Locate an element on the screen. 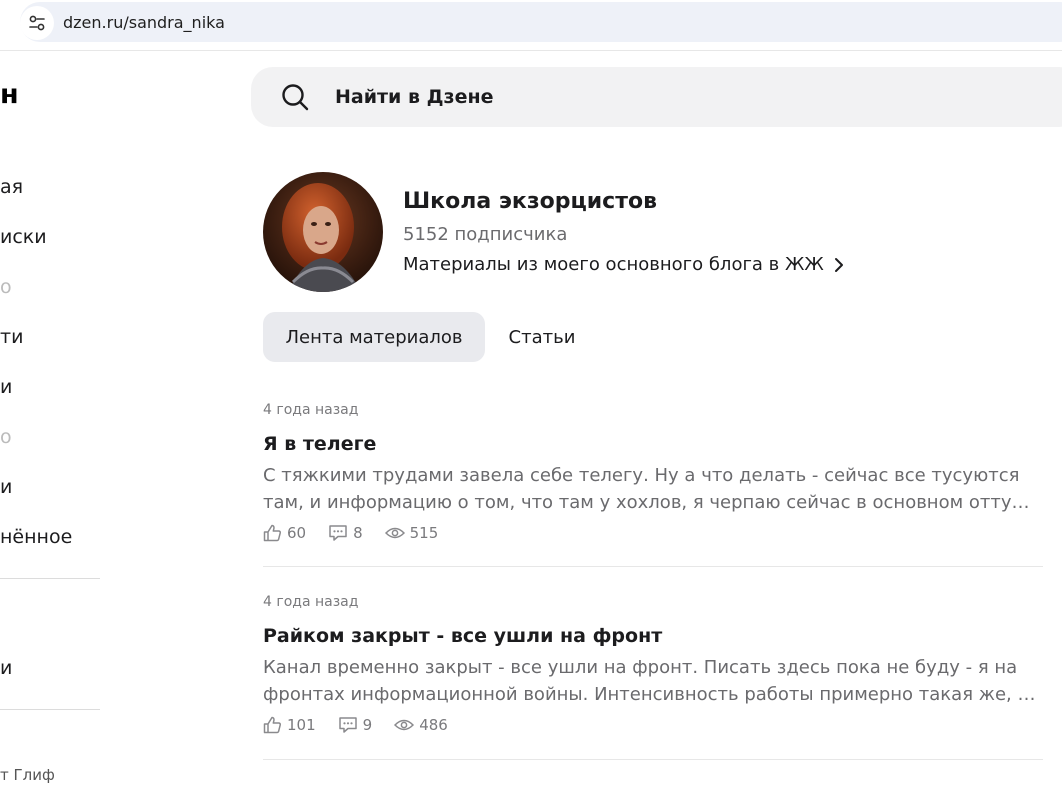 This screenshot has height=785, width=1062. comment-count: 9 is located at coordinates (367, 725).